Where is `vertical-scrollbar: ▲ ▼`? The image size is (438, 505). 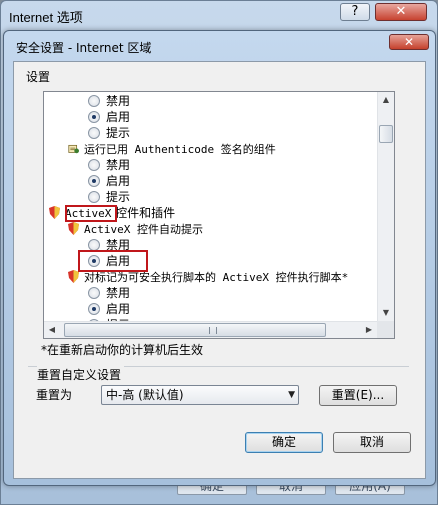
vertical-scrollbar: ▲ ▼ is located at coordinates (385, 206).